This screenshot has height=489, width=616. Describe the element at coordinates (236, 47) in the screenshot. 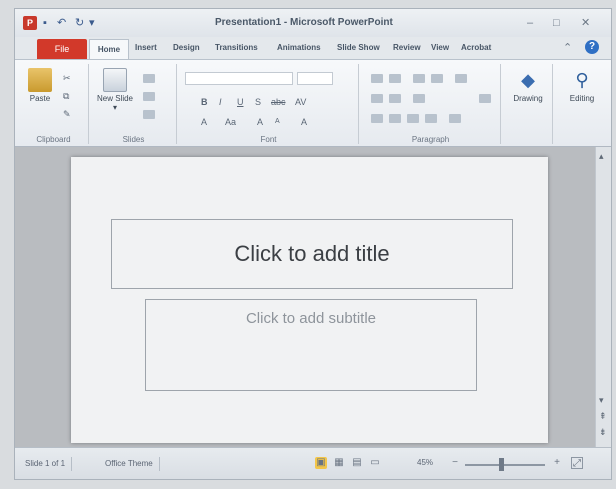

I see `tab-transitions: Transitions` at that location.